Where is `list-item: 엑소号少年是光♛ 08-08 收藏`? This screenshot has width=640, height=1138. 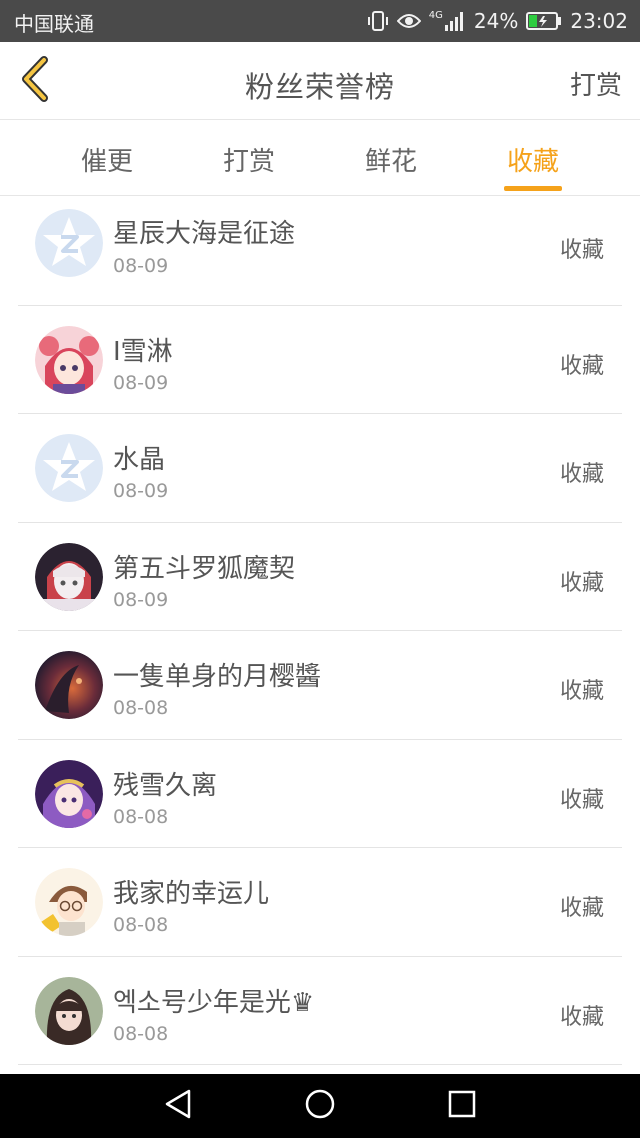 list-item: 엑소号少年是光♛ 08-08 收藏 is located at coordinates (320, 1011).